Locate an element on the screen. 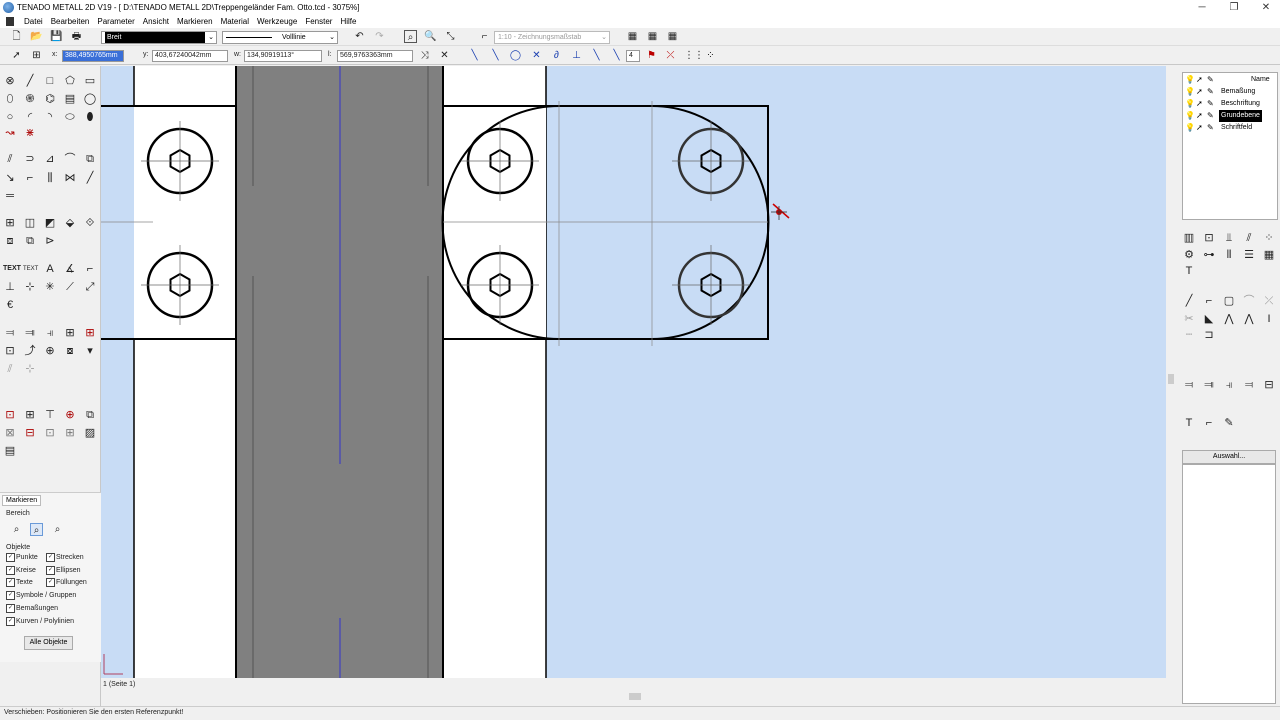 This screenshot has width=1280, height=720. stair-4-icon: ⧇ is located at coordinates (70, 351).